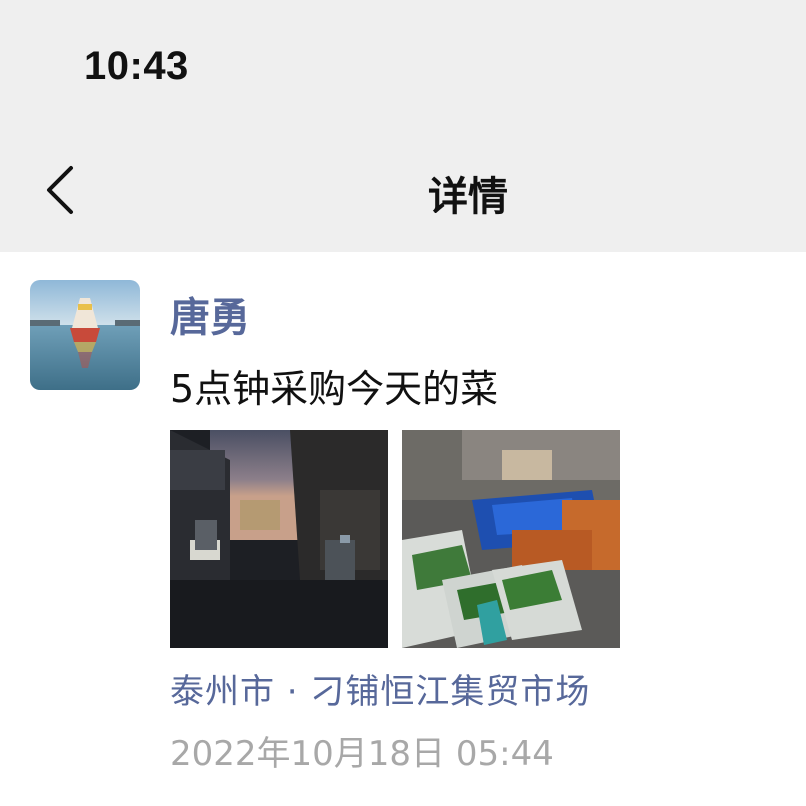  I want to click on author-name: 唐勇, so click(210, 314).